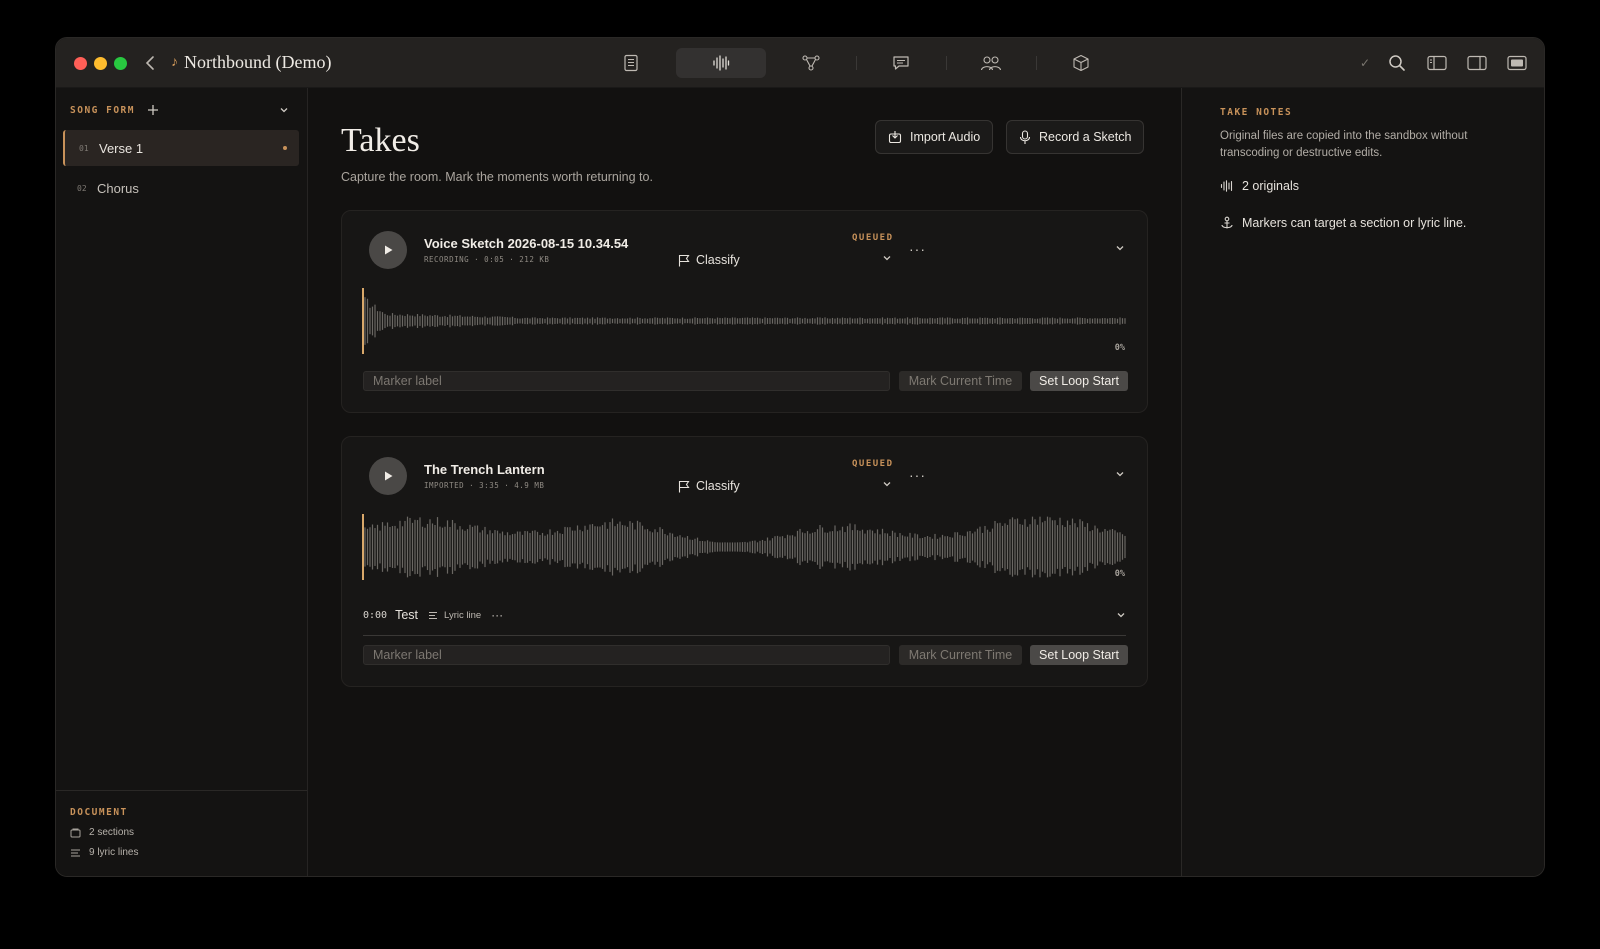 Image resolution: width=1600 pixels, height=949 pixels. I want to click on collaborators-tab, so click(991, 63).